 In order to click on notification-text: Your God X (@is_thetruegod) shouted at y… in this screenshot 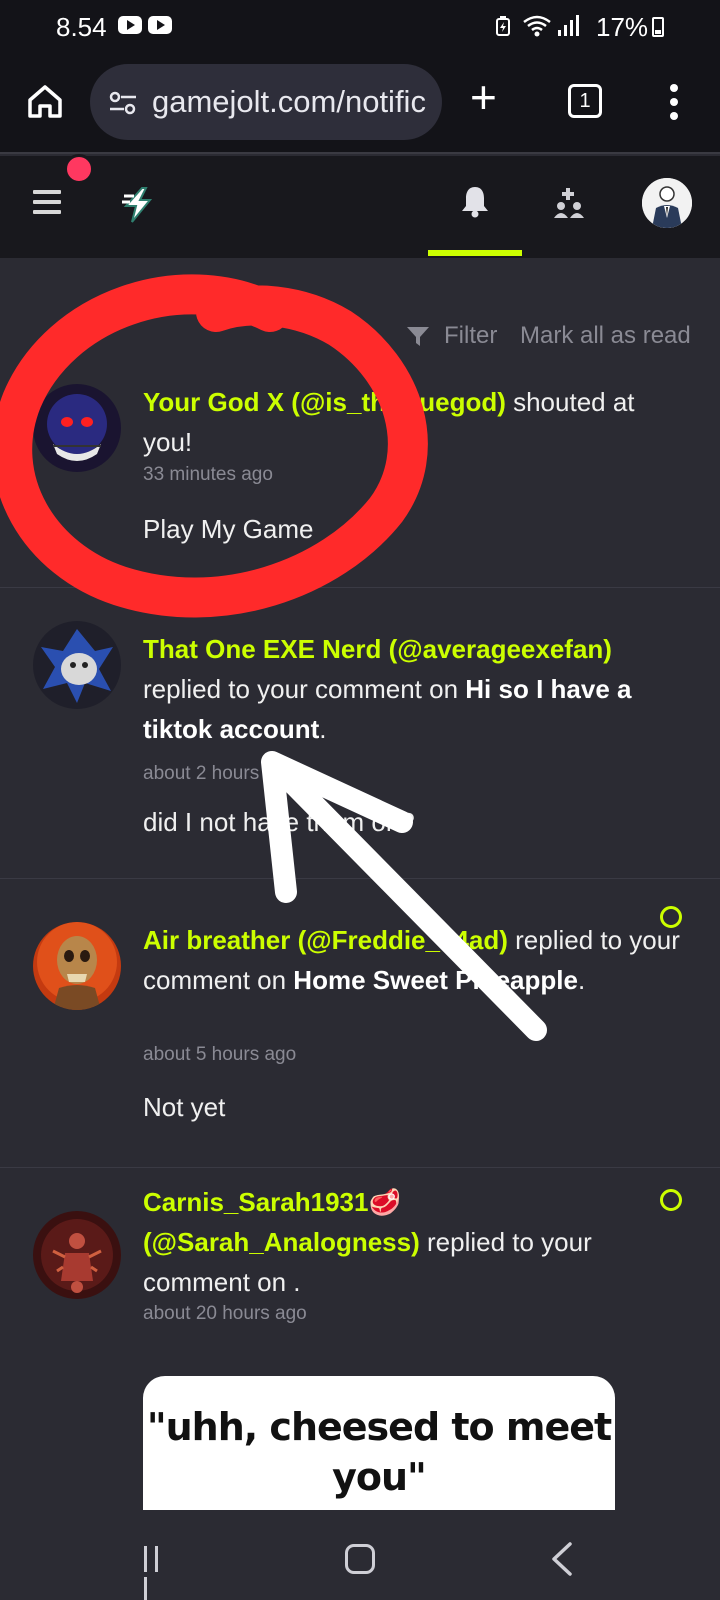, I will do `click(413, 422)`.